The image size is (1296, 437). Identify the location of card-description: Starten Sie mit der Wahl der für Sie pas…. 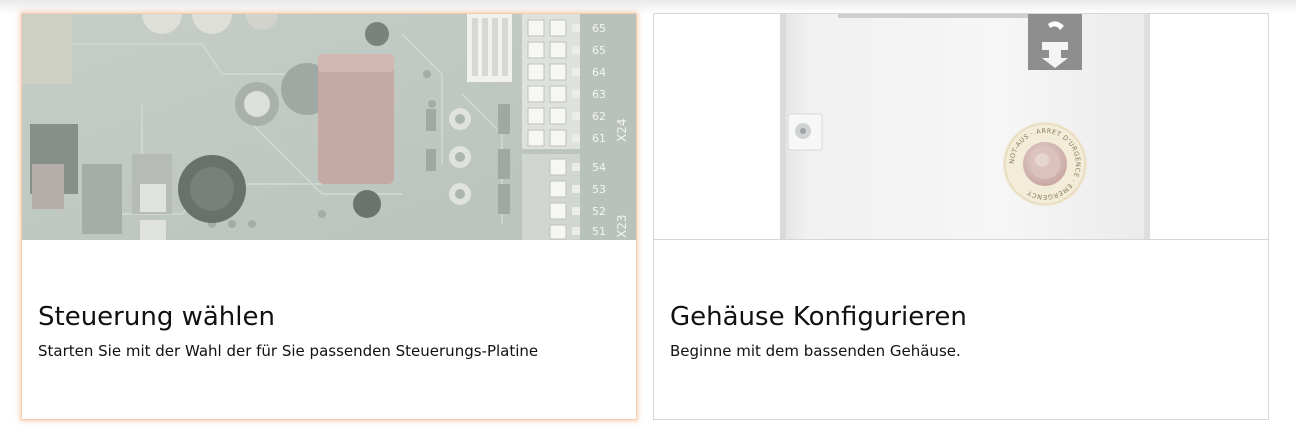
(288, 351).